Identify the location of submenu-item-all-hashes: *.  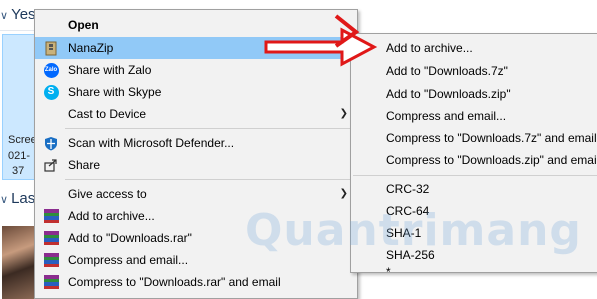
(474, 272).